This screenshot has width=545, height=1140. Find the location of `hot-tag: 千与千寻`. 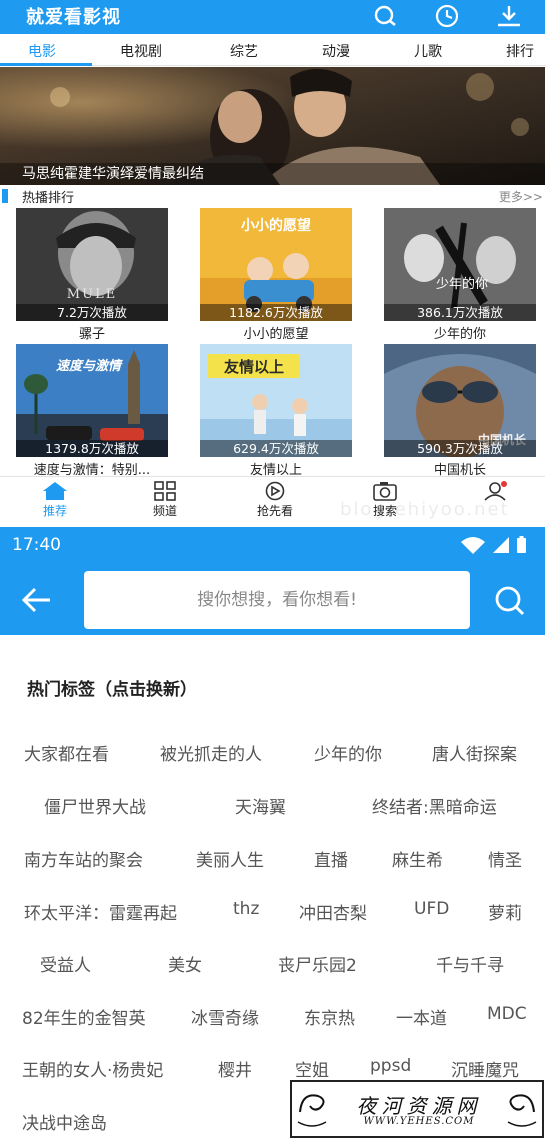

hot-tag: 千与千寻 is located at coordinates (470, 963).